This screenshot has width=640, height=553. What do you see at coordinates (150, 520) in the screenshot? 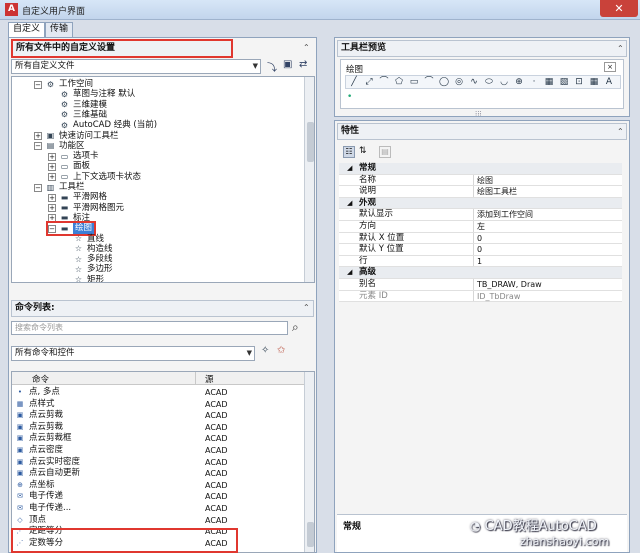
I see `command-row: ◇ 顶点 ACAD` at bounding box center [150, 520].